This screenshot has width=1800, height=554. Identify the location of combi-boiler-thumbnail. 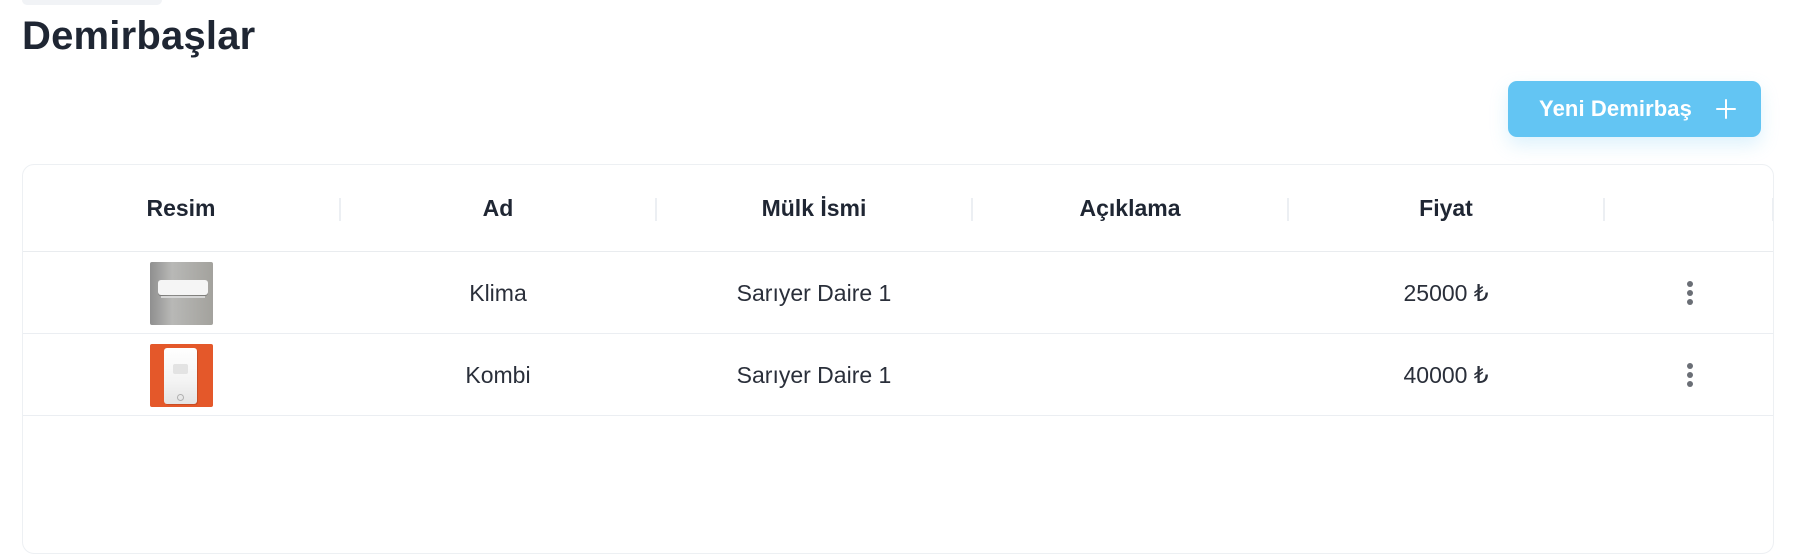
(181, 375).